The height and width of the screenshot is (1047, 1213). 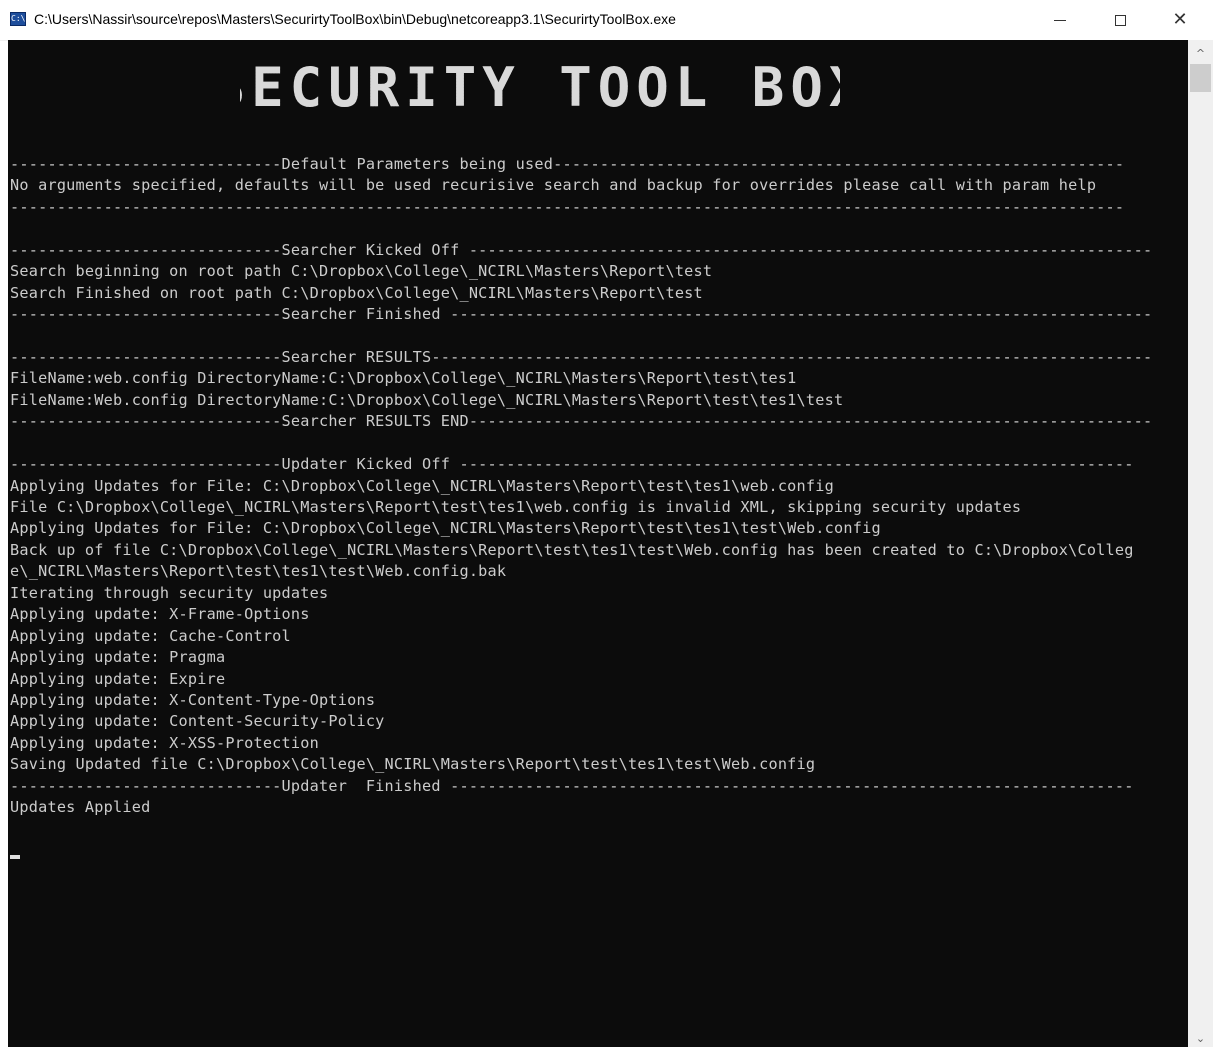 I want to click on scroll-down-button: ⌄, so click(x=1200, y=1038).